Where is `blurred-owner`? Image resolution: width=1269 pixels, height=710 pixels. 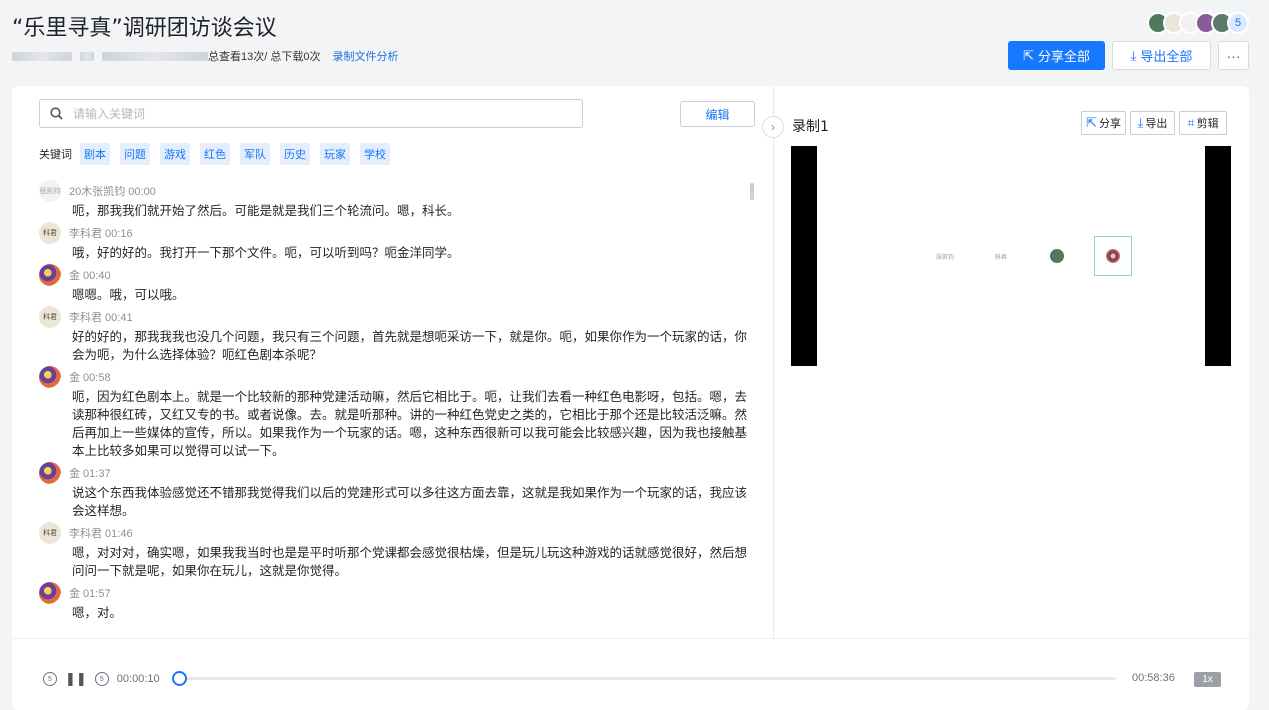 blurred-owner is located at coordinates (42, 56).